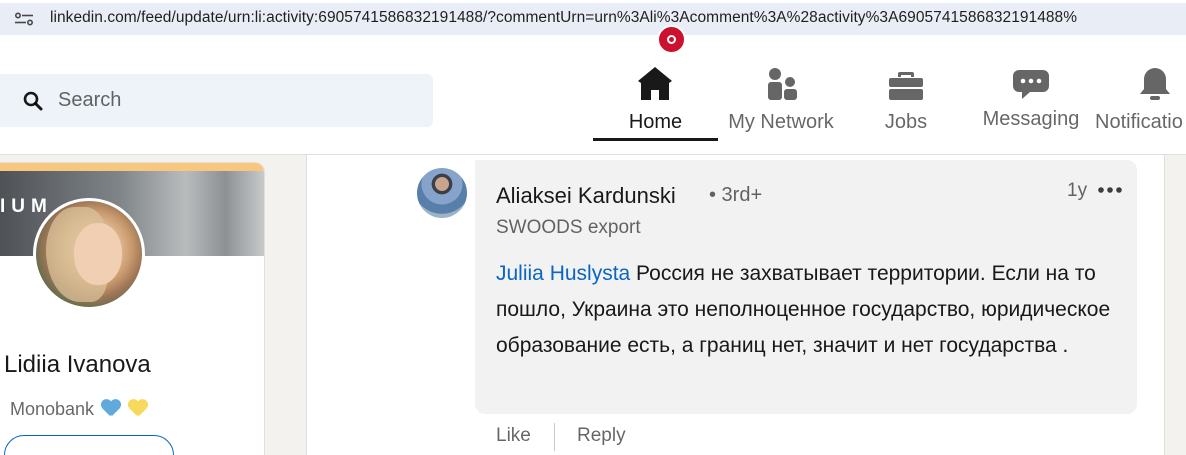 This screenshot has width=1186, height=455. I want to click on profile-action-button, so click(89, 445).